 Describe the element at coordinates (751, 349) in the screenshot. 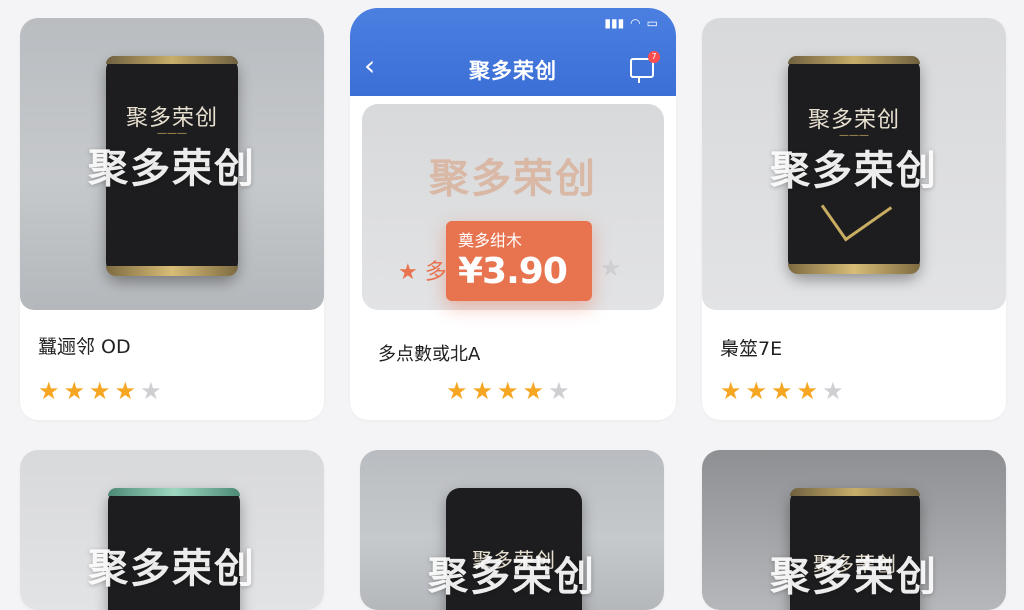

I see `product-title: 梟筮7E` at that location.